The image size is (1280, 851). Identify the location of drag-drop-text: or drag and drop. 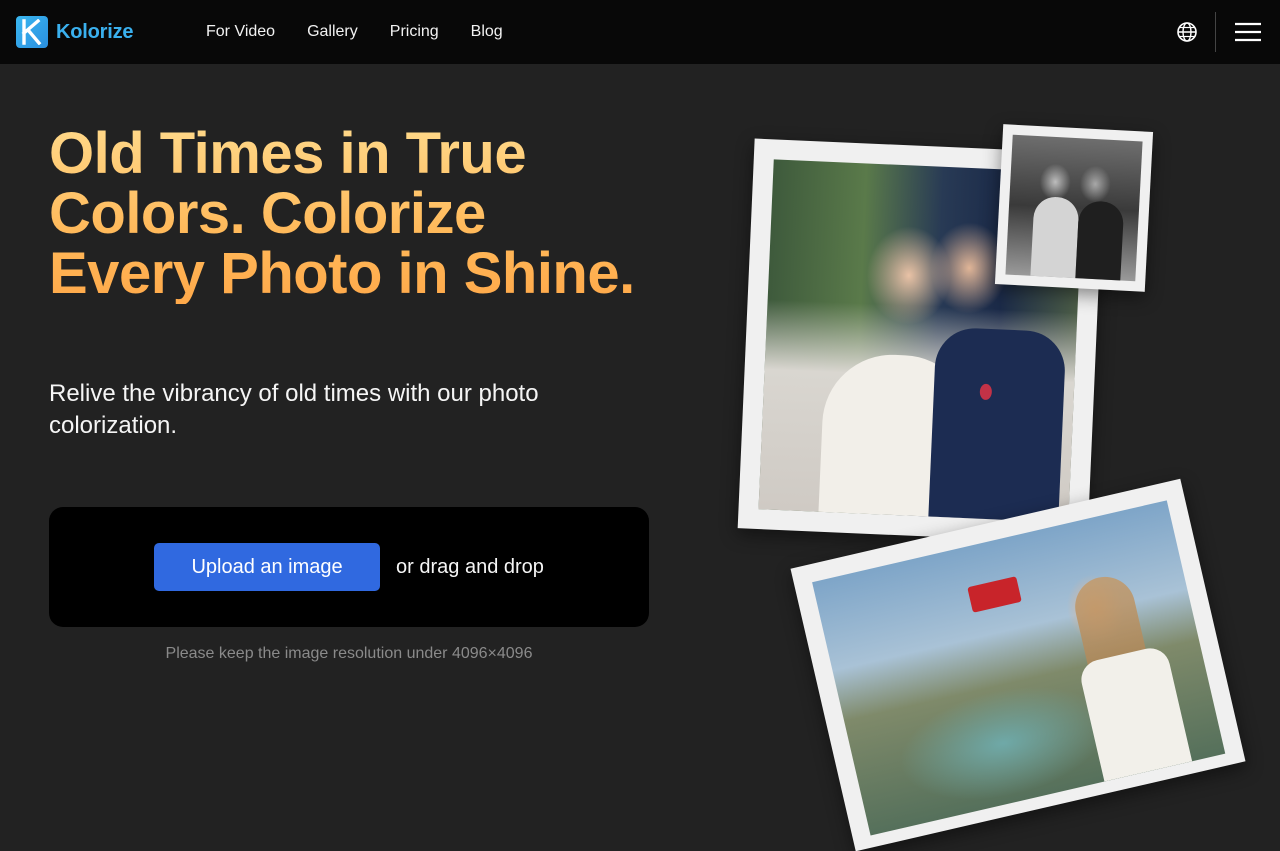
(470, 566).